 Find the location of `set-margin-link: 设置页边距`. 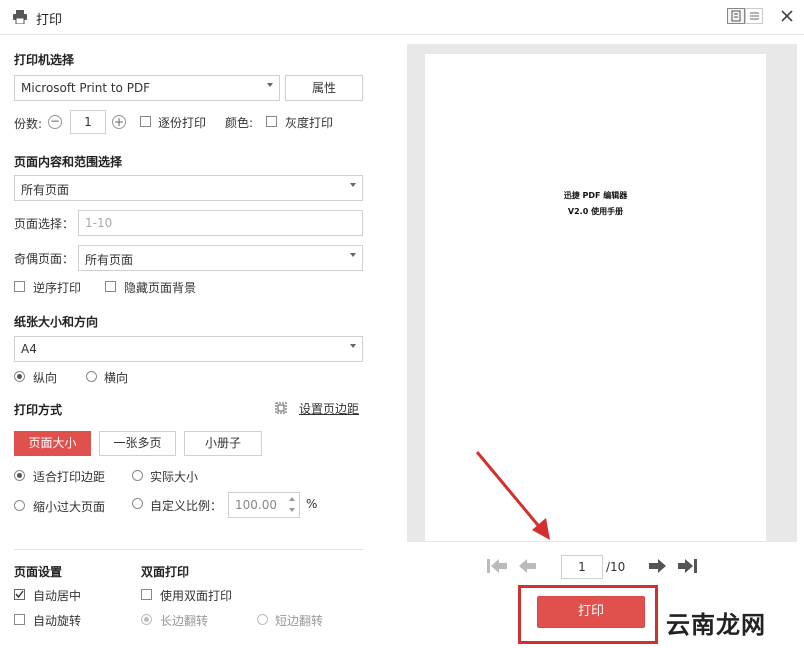

set-margin-link: 设置页边距 is located at coordinates (329, 408).